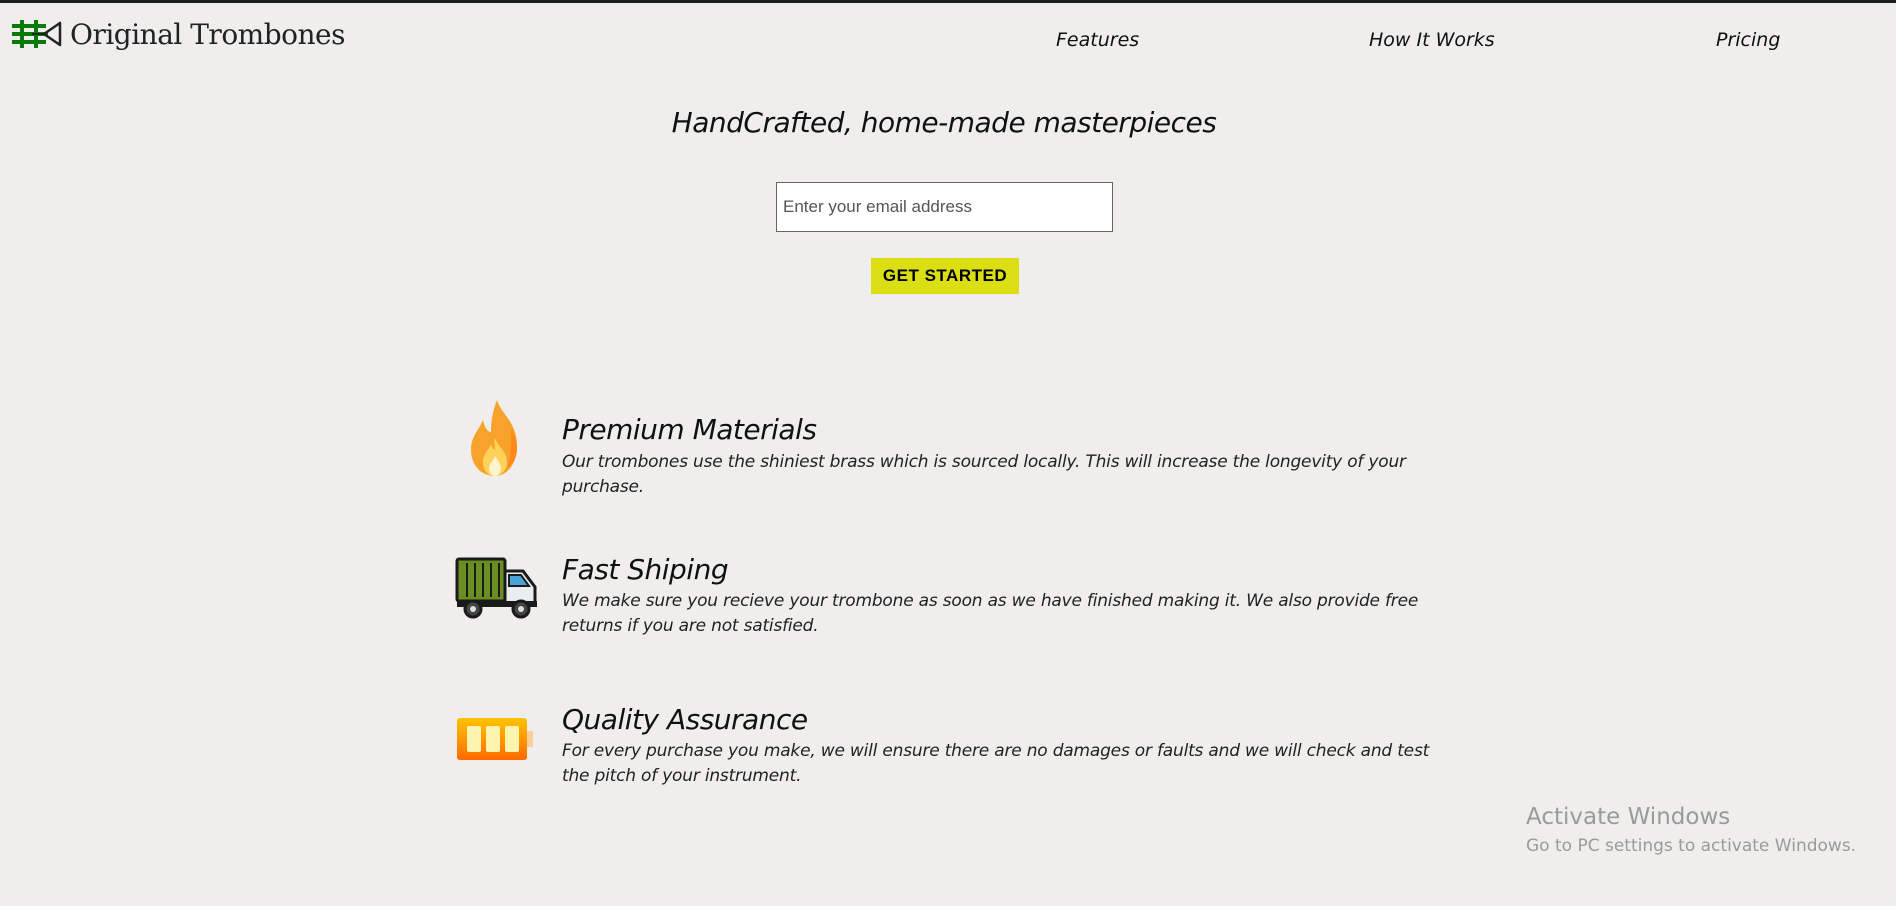 This screenshot has height=906, width=1896. What do you see at coordinates (689, 429) in the screenshot?
I see `feature-title: Premium Materials` at bounding box center [689, 429].